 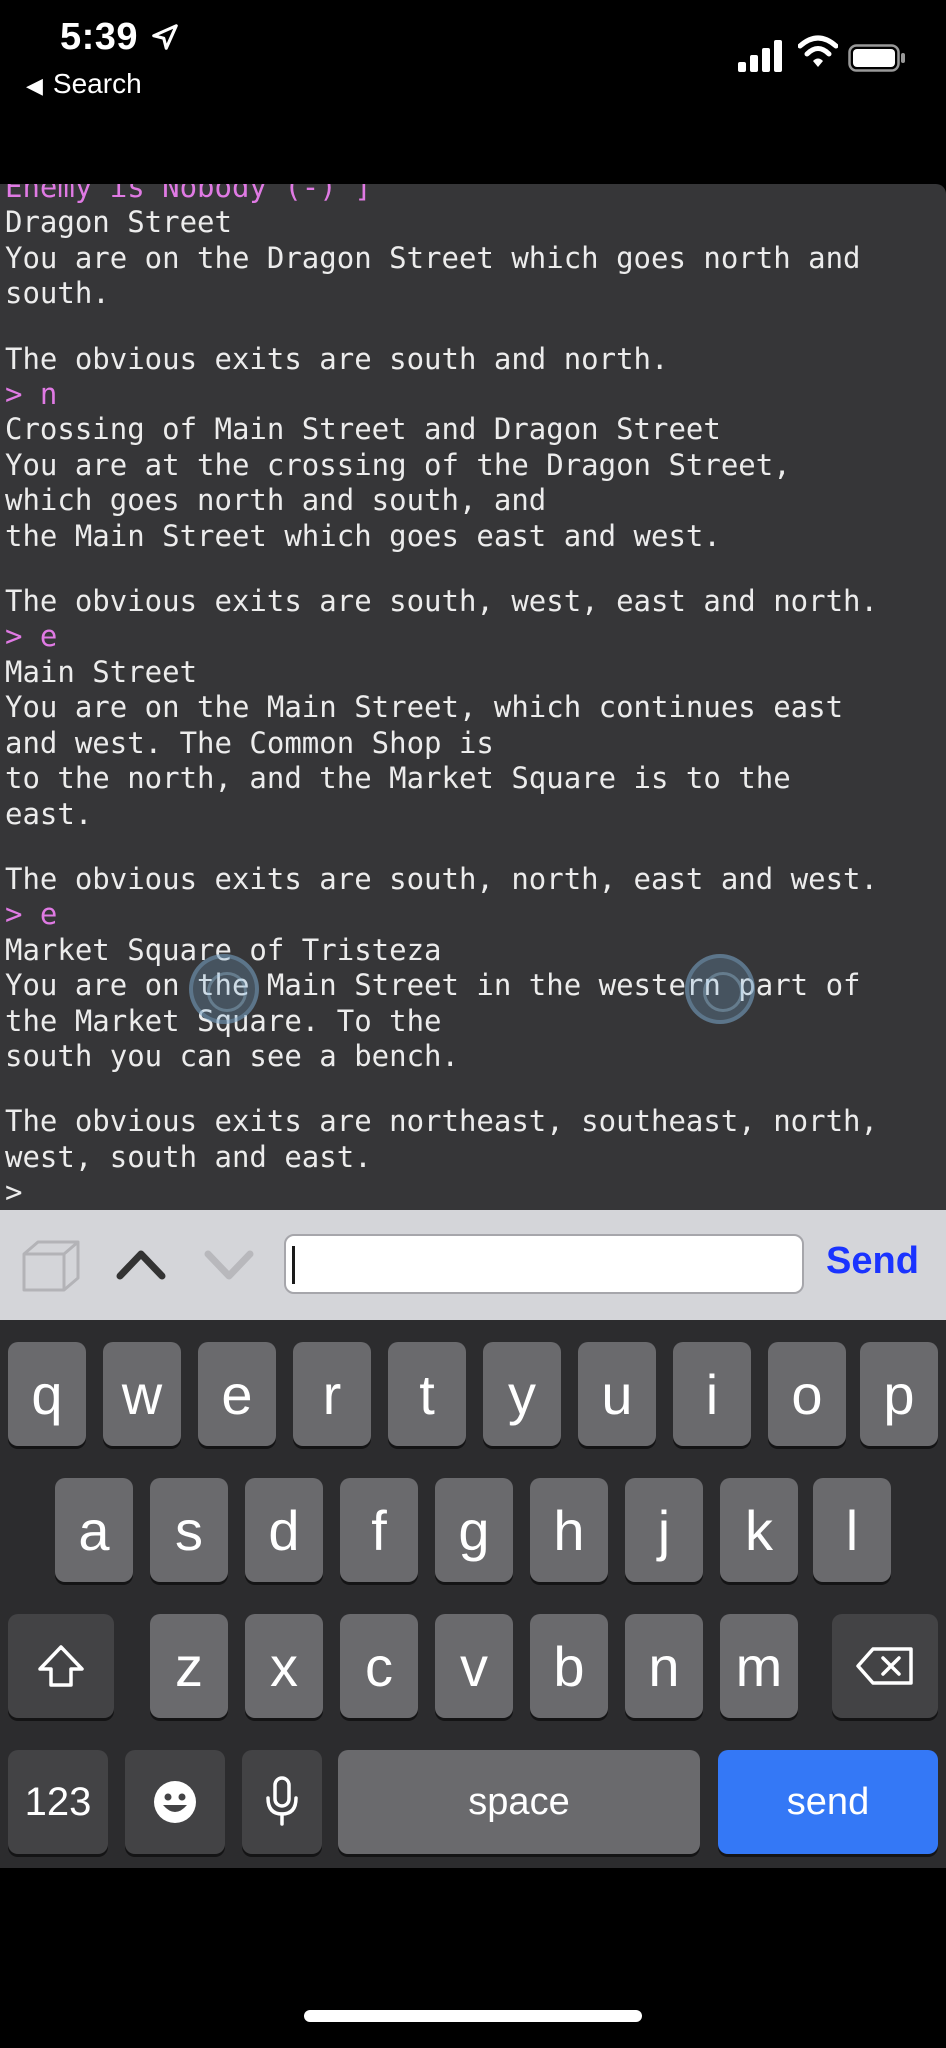 I want to click on keyboard-send-key: send, so click(x=828, y=1802).